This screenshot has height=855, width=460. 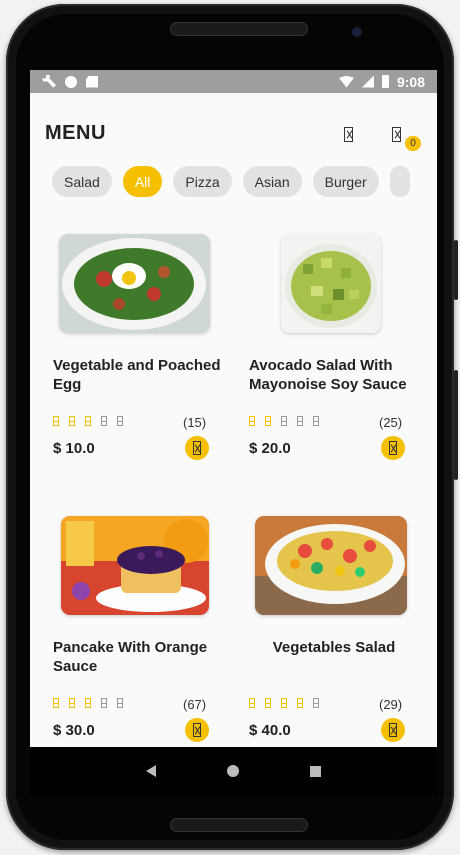 I want to click on app-header: MENU 0, so click(x=233, y=124).